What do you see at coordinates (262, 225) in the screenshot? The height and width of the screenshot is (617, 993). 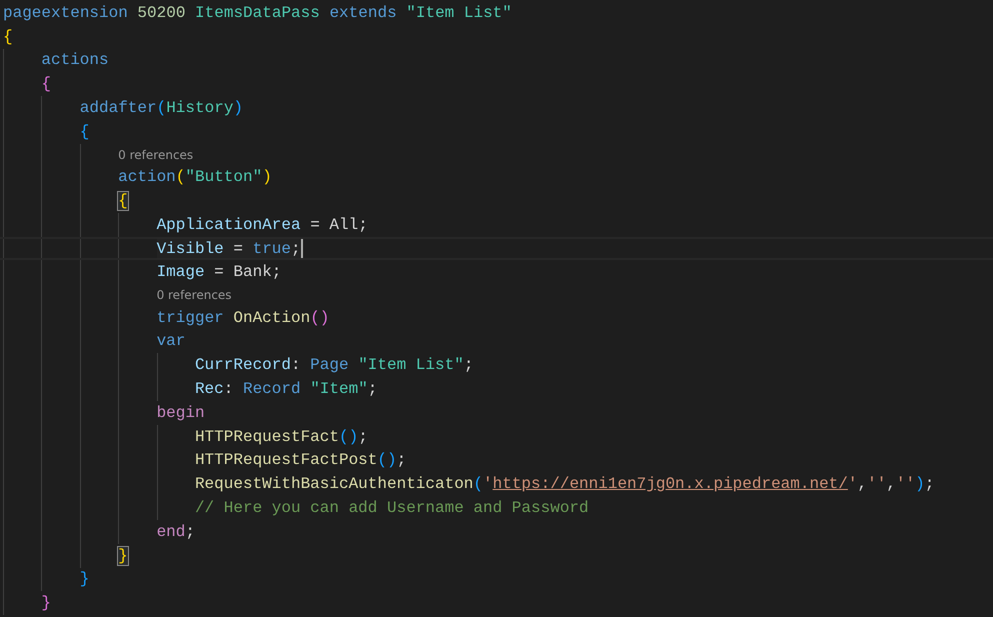 I see `code-line: ApplicationArea = All;` at bounding box center [262, 225].